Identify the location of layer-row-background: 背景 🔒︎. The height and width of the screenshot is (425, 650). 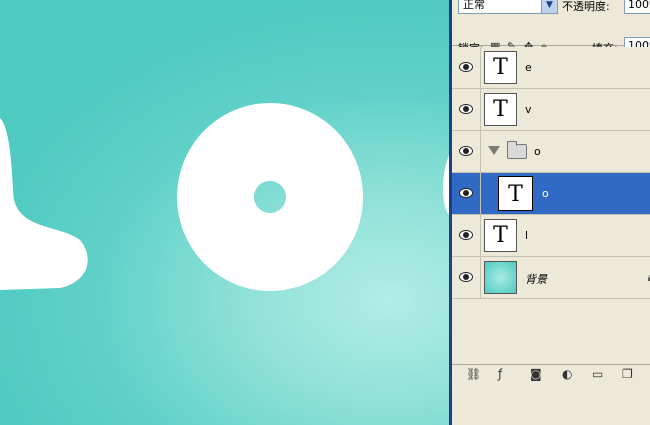
(551, 278).